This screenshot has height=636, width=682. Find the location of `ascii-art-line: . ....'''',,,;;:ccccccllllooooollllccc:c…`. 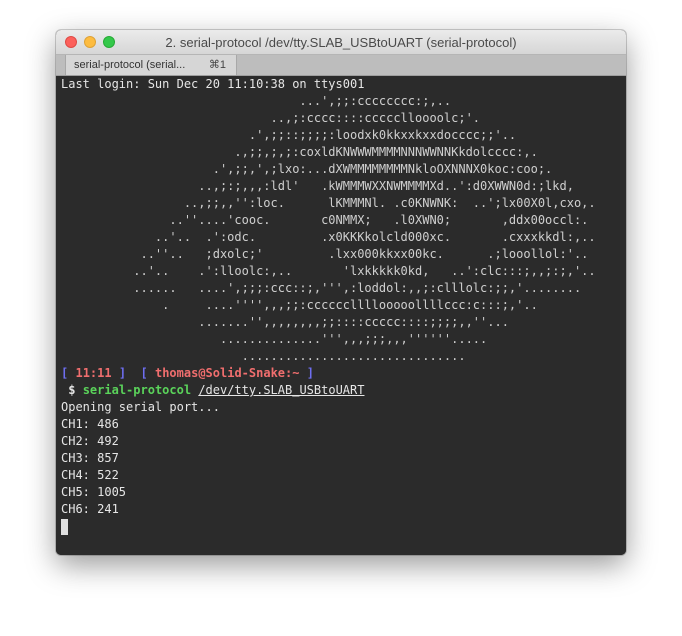

ascii-art-line: . ....'''',,,;;:ccccccllllooooollllccc:c… is located at coordinates (299, 305).